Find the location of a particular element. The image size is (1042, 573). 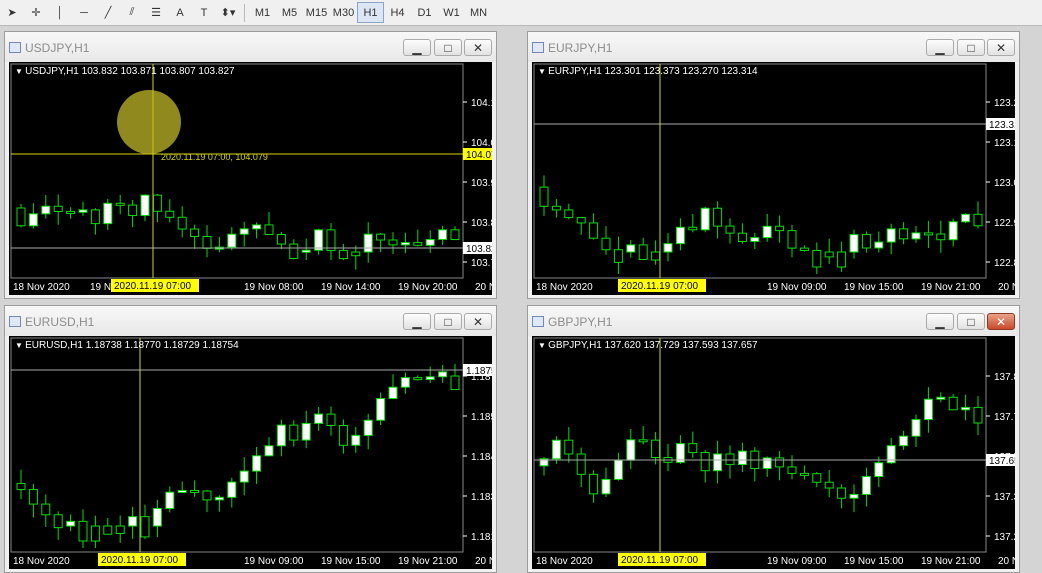

chart-window-icon is located at coordinates (538, 321).